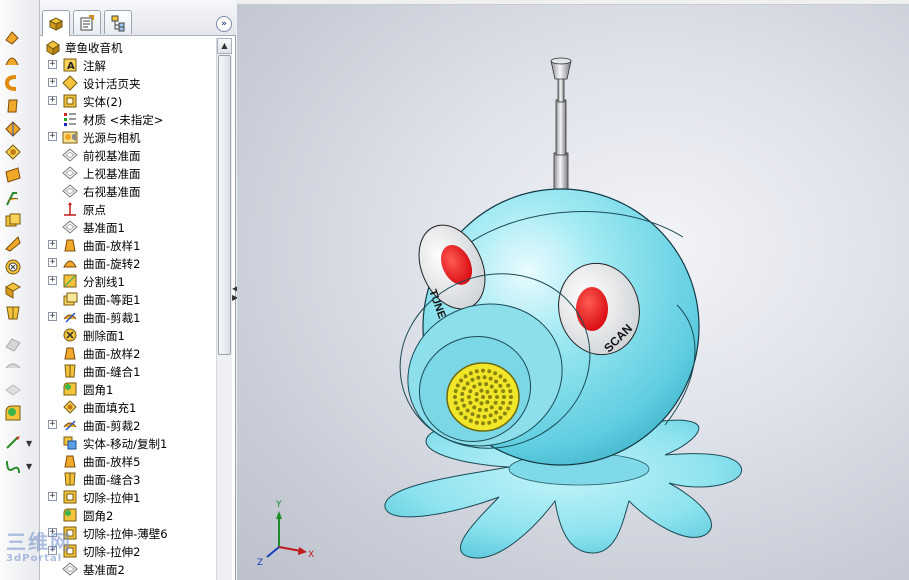  What do you see at coordinates (13, 37) in the screenshot?
I see `extruded-surface-button` at bounding box center [13, 37].